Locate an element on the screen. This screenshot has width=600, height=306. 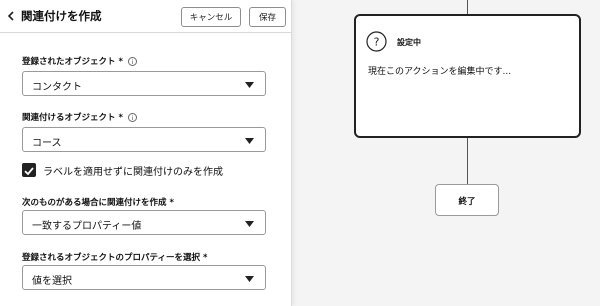
associated-object-label-text: 関連付けるオブジェクト * is located at coordinates (72, 118).